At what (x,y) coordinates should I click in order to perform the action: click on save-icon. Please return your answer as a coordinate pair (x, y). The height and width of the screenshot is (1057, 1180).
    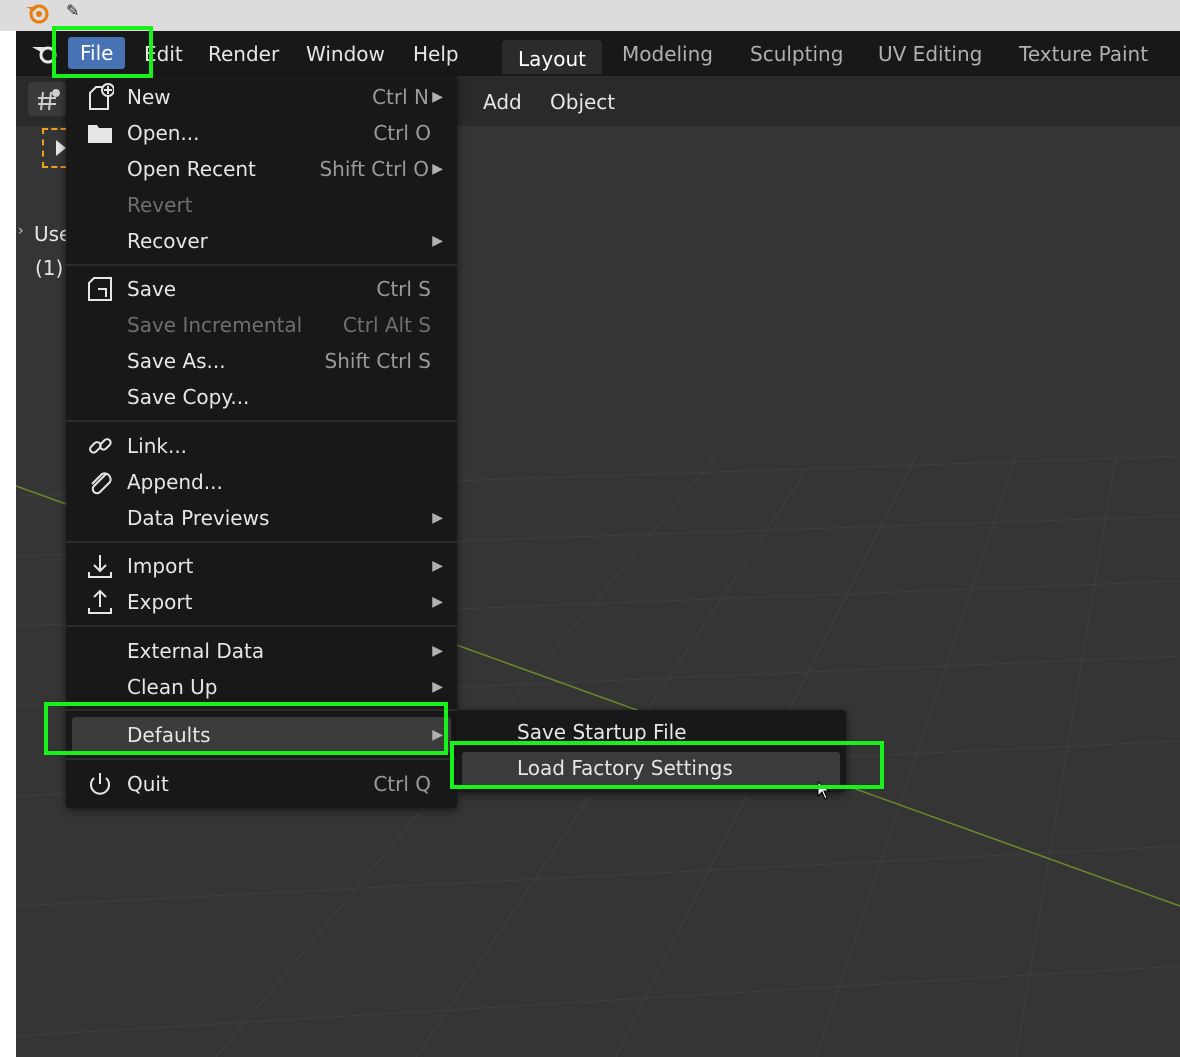
    Looking at the image, I should click on (100, 289).